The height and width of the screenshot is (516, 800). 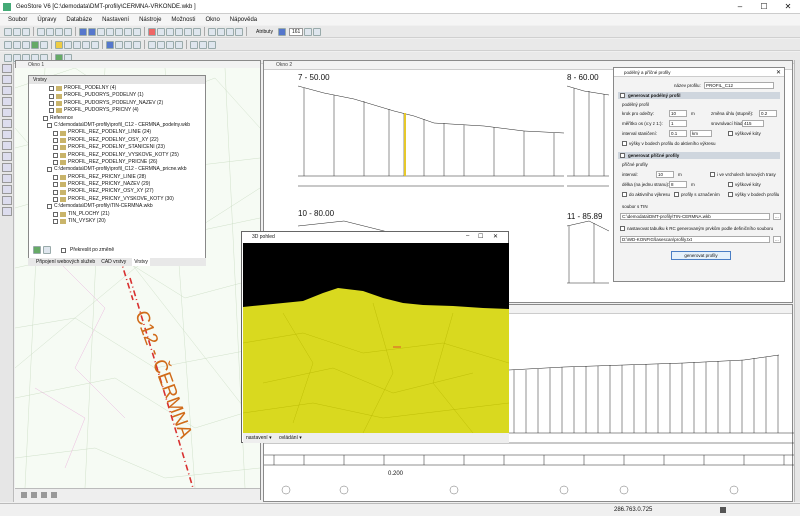 What do you see at coordinates (7, 123) in the screenshot?
I see `tool-text-icon` at bounding box center [7, 123].